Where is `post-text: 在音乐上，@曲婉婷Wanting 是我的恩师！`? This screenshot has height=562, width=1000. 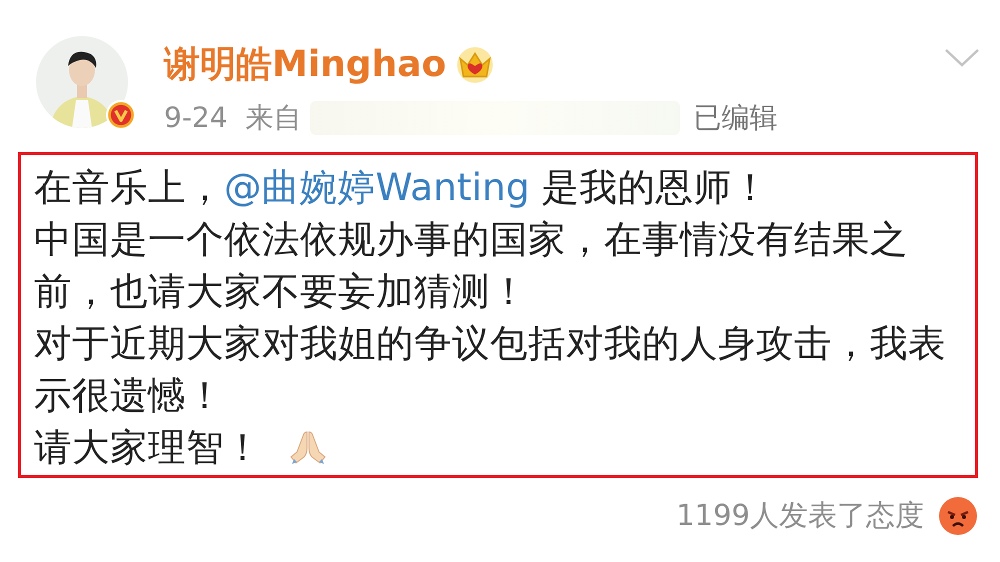 post-text: 在音乐上，@曲婉婷Wanting 是我的恩师！ is located at coordinates (402, 187).